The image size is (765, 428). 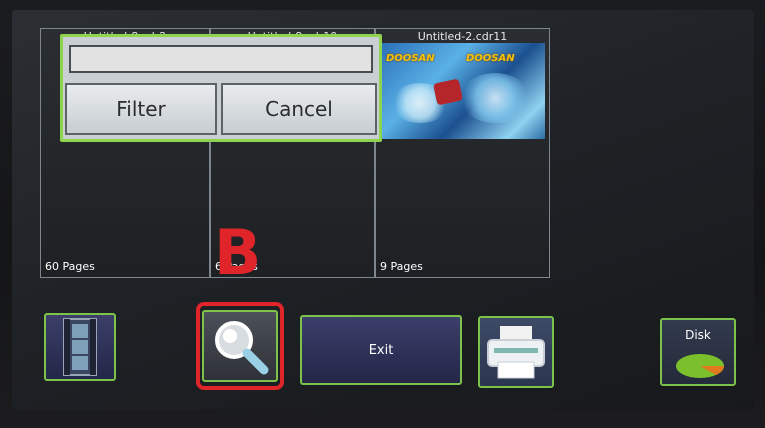 What do you see at coordinates (70, 266) in the screenshot?
I see `page-count: 60 Pages` at bounding box center [70, 266].